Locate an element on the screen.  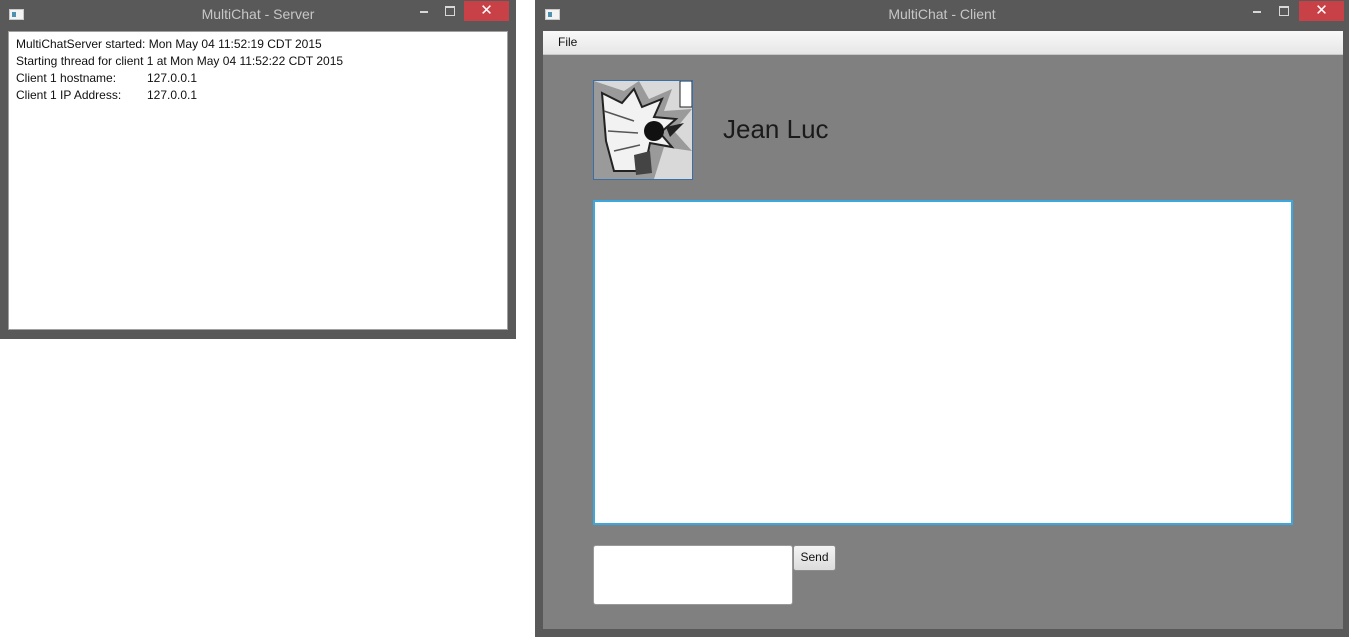
server-titlebar: MultiChat - Server ✕ is located at coordinates (258, 15).